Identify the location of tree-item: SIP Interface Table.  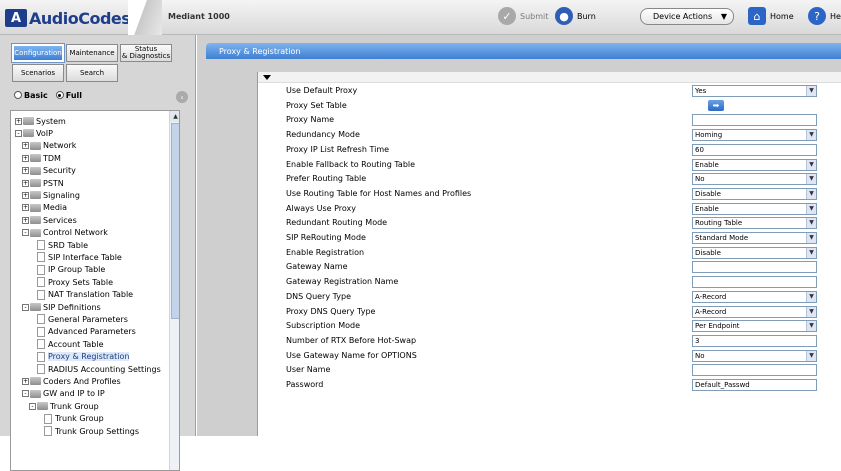
(79, 257).